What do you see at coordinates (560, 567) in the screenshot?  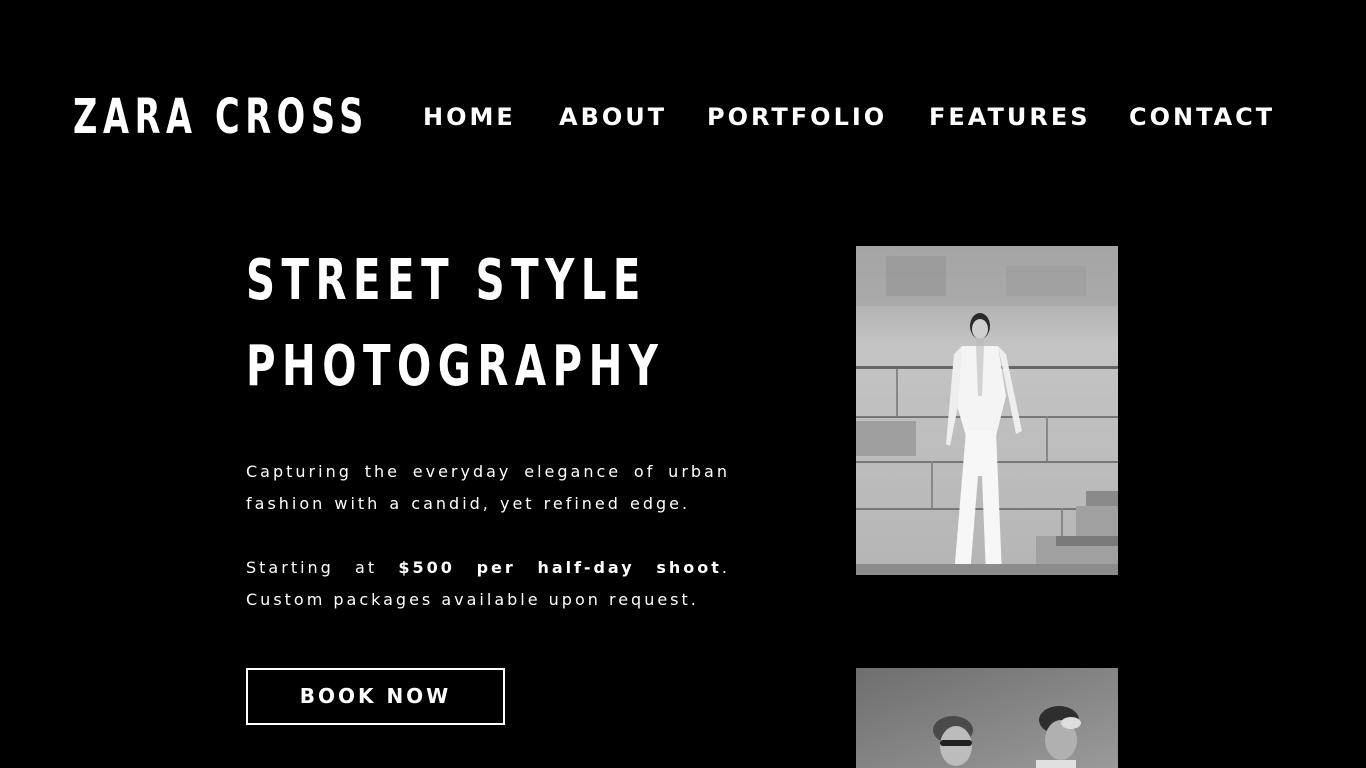 I see `pricing-highlight: $500 per half-day shoot` at bounding box center [560, 567].